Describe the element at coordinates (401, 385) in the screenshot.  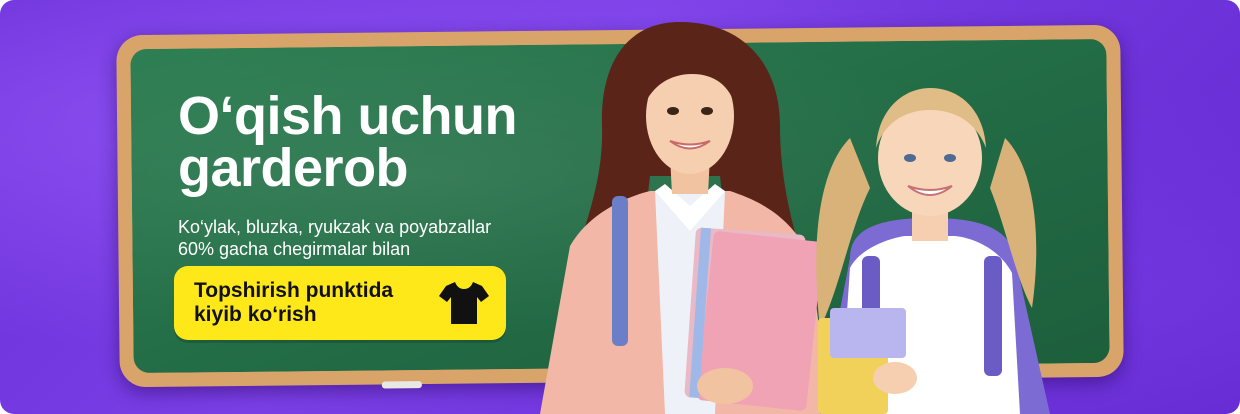
I see `chalk-piece` at that location.